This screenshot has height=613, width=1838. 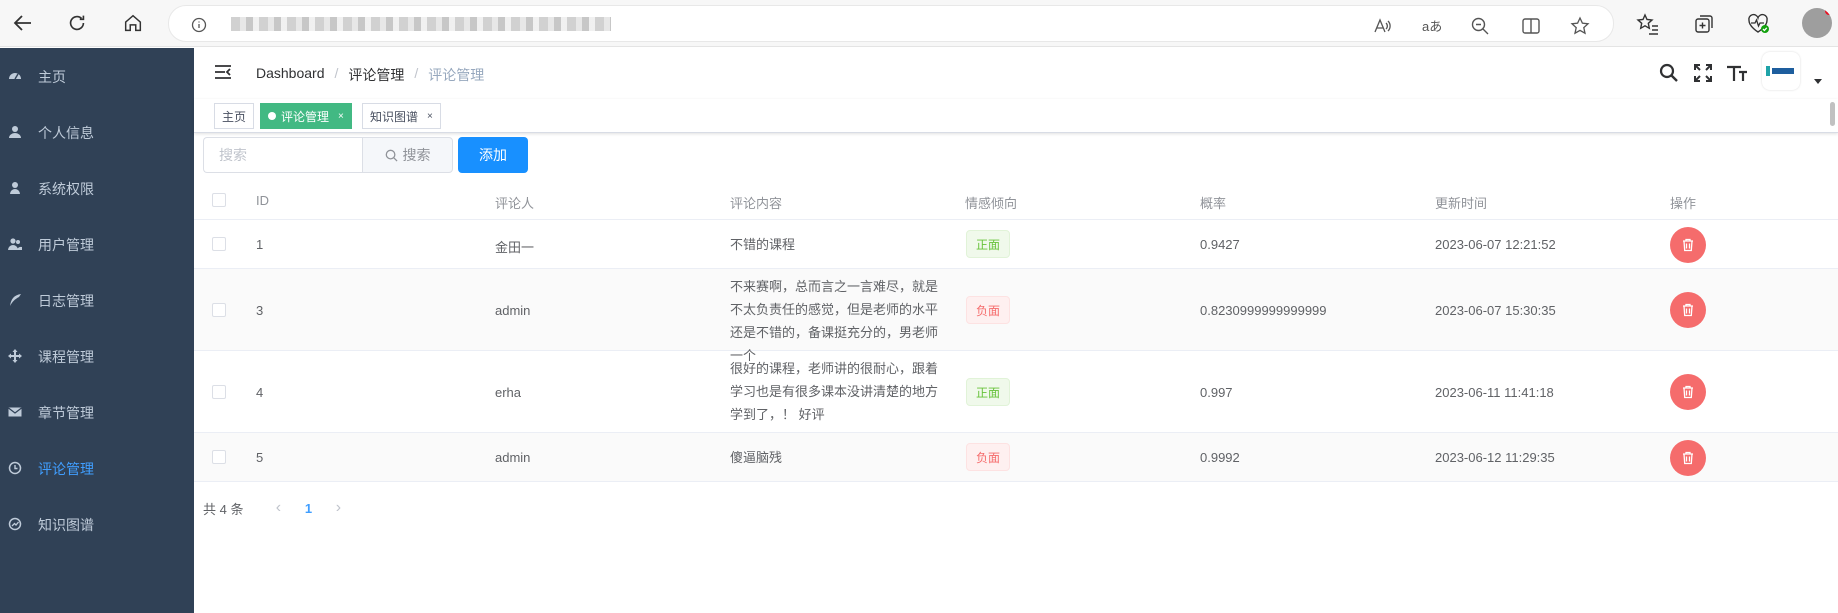 I want to click on sidebar-item-courses: 课程管理, so click(x=97, y=356).